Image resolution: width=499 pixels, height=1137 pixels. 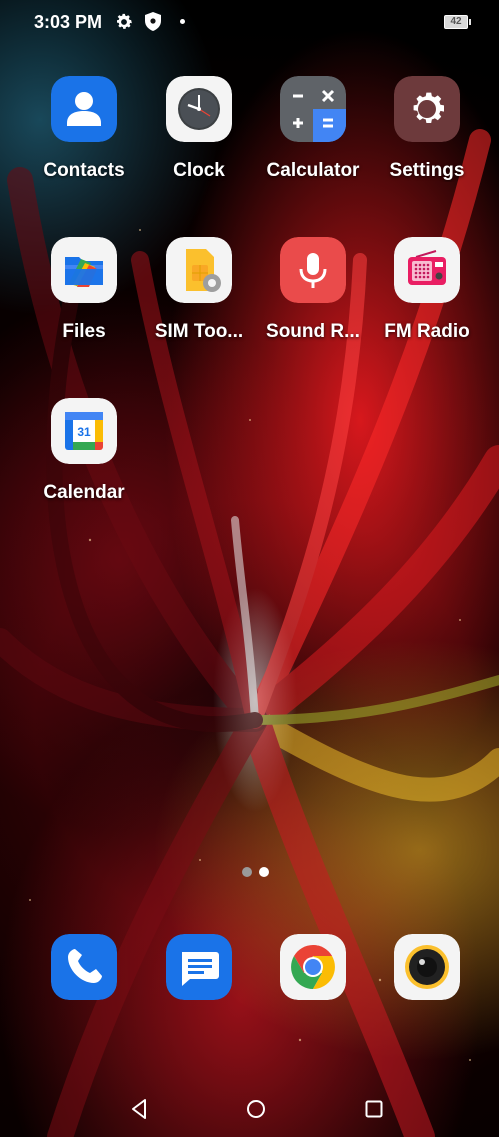 I want to click on shield-icon, so click(x=153, y=21).